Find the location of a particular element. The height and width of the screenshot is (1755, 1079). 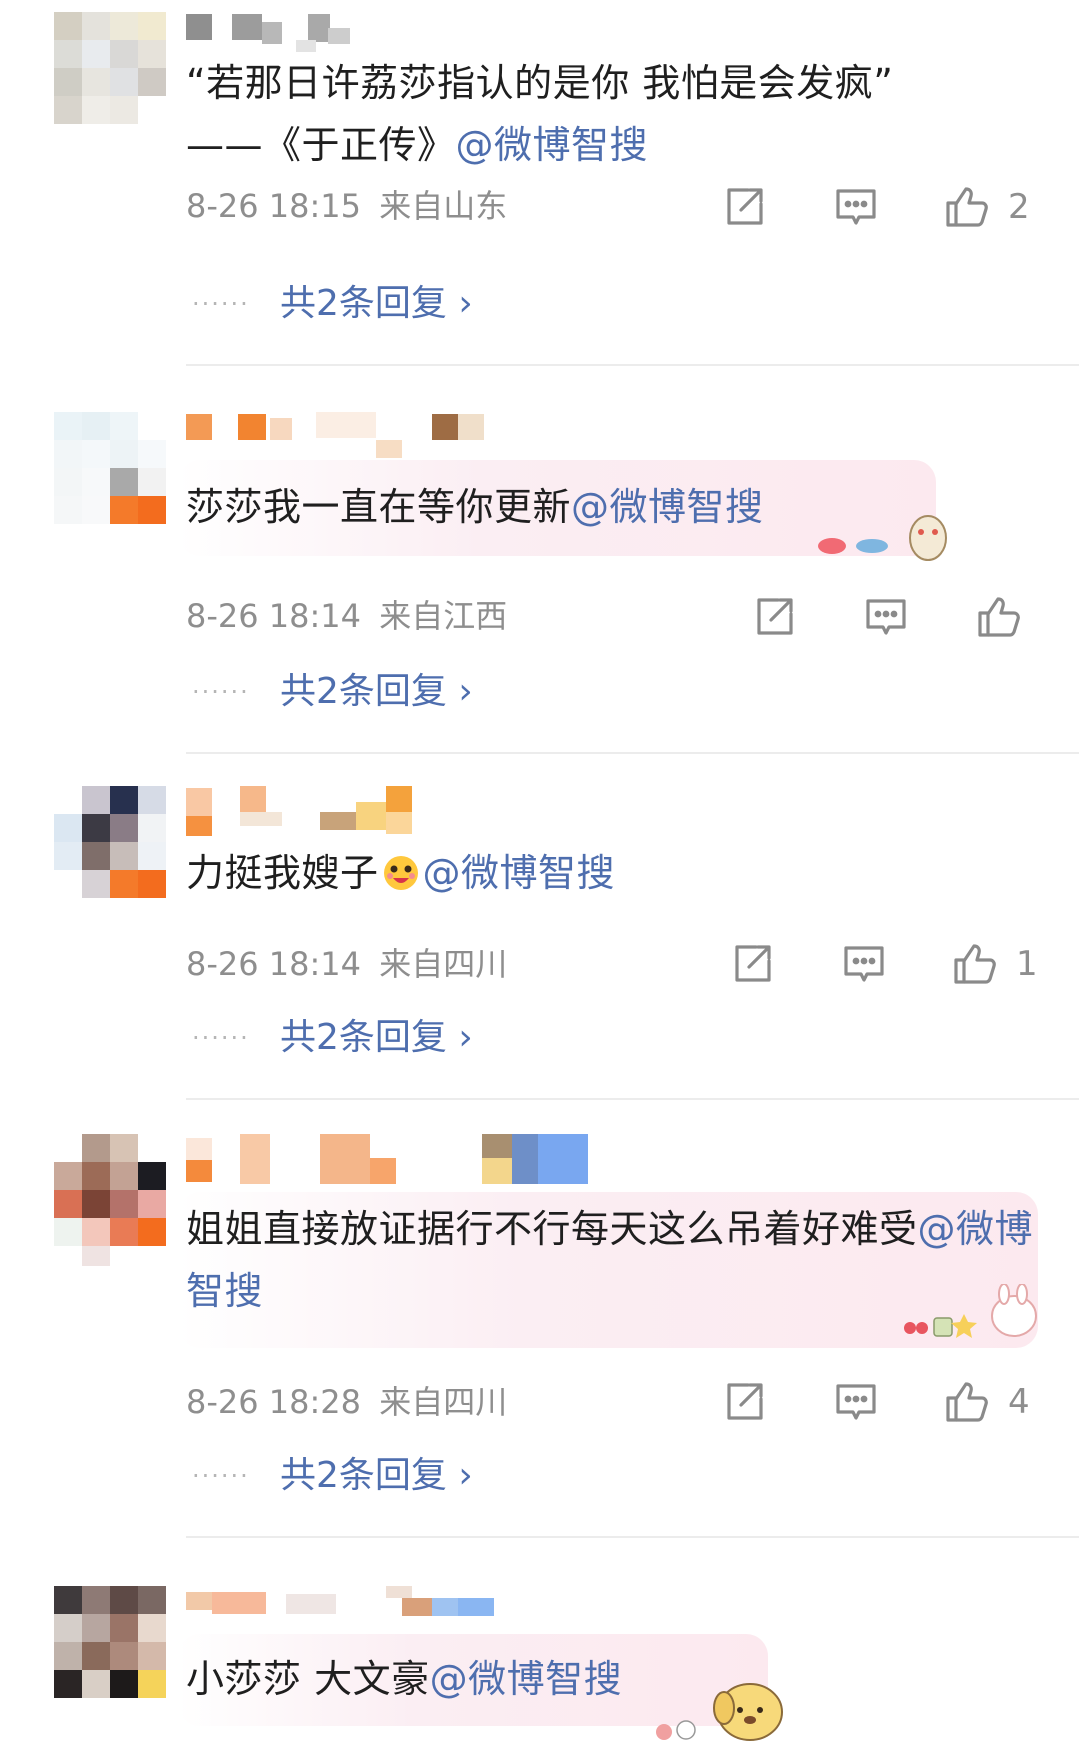

emoji-face-icon is located at coordinates (401, 869).